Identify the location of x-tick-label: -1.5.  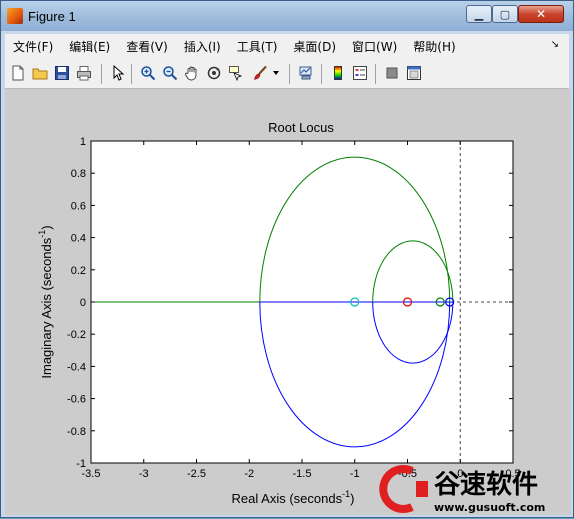
(302, 474).